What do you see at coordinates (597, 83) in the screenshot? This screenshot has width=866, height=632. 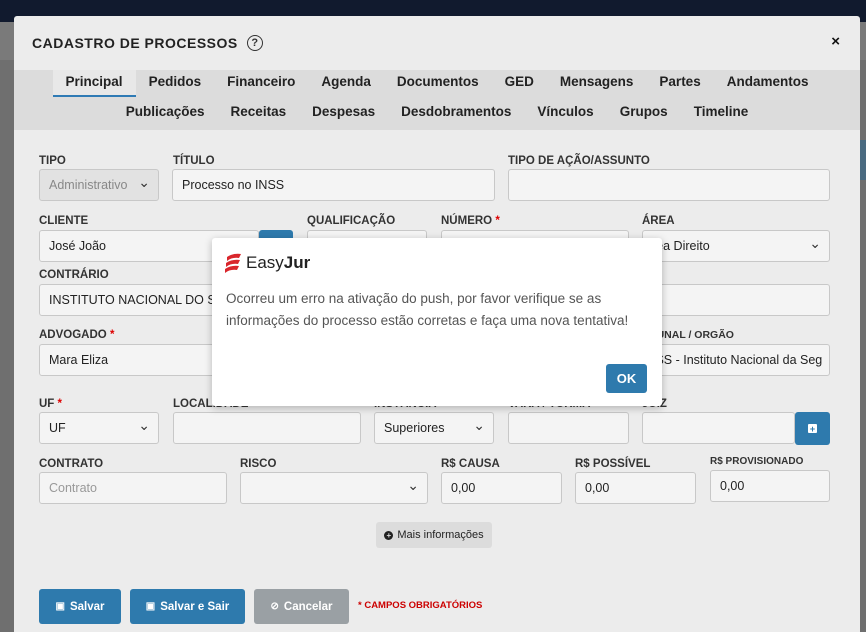 I see `tab-mensagens: Mensagens` at bounding box center [597, 83].